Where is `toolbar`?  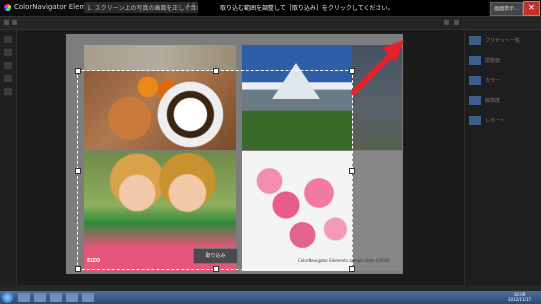
toolbar is located at coordinates (270, 23).